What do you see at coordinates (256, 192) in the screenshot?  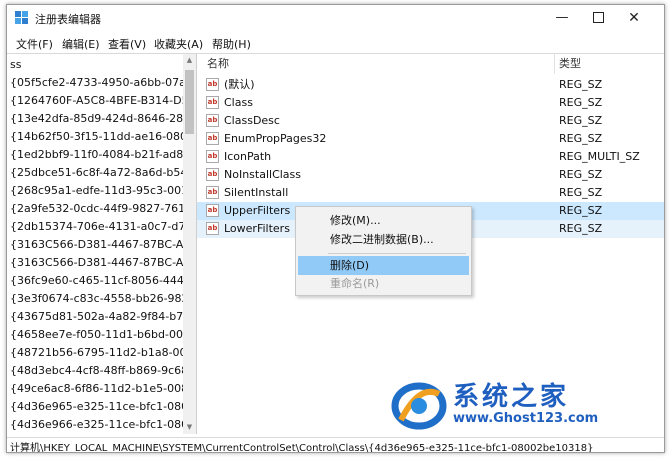 I see `value-name: SilentInstall` at bounding box center [256, 192].